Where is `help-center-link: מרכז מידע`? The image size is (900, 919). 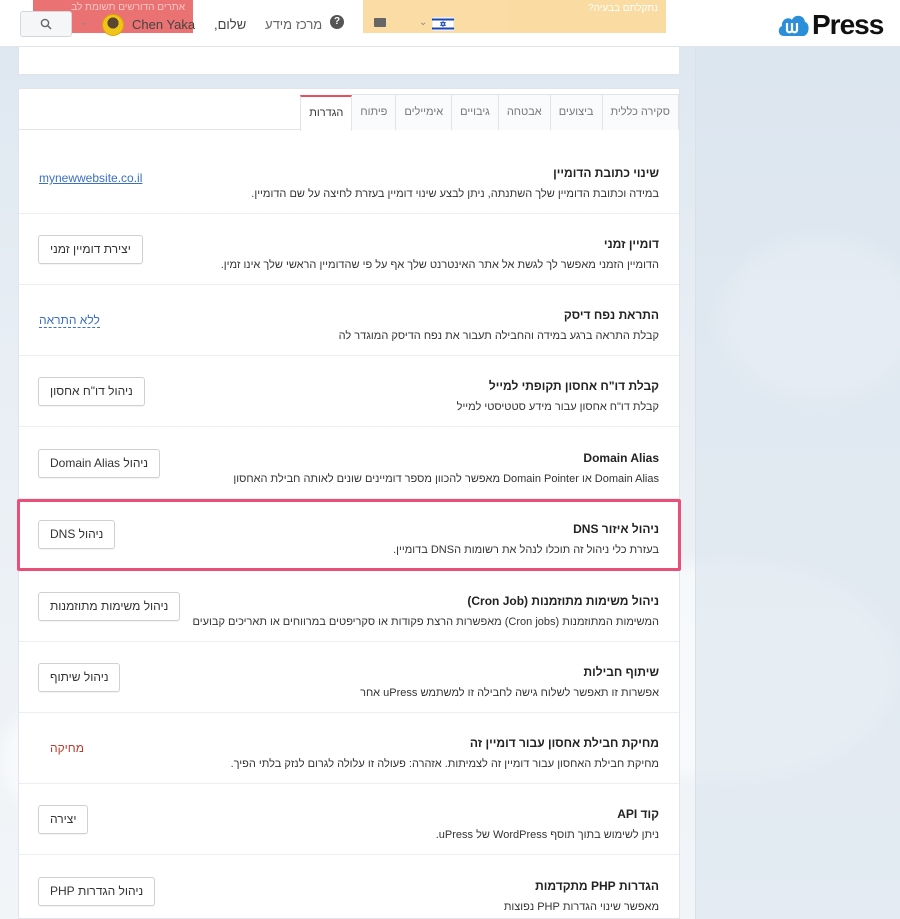 help-center-link: מרכז מידע is located at coordinates (293, 24).